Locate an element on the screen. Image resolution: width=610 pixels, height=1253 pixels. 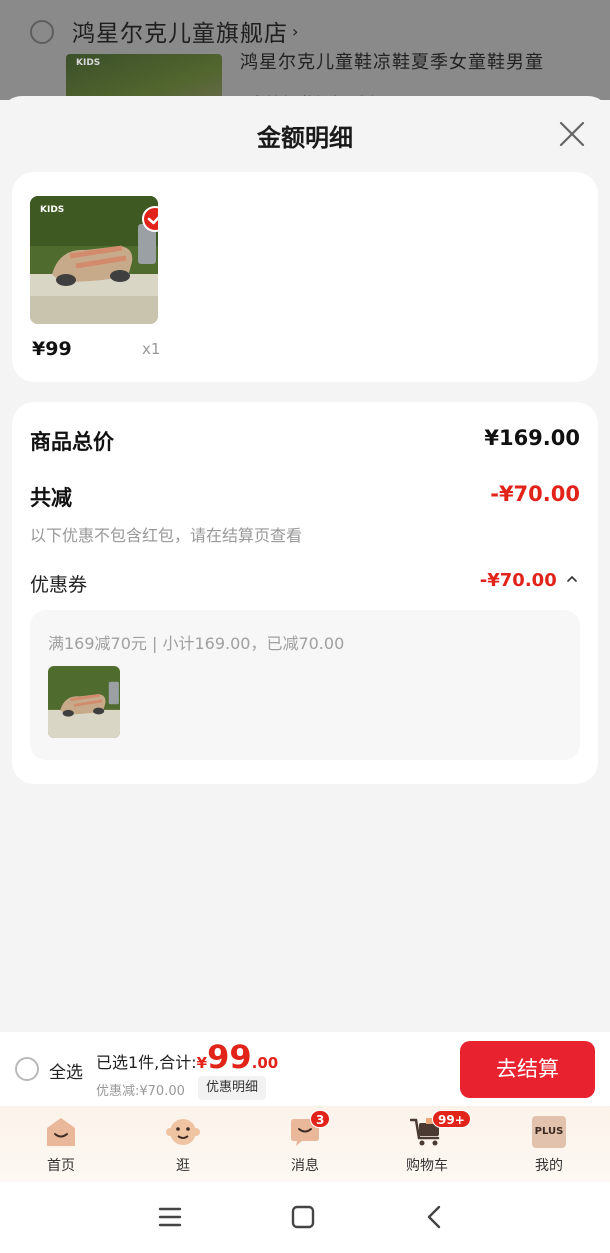
chevron-up-icon is located at coordinates (572, 578).